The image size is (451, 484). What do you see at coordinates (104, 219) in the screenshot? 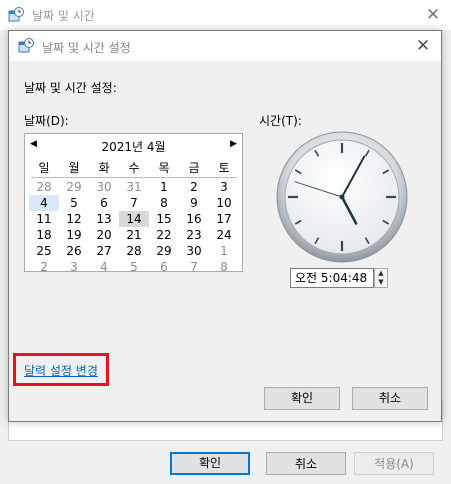
I see `calendar-day: 13` at bounding box center [104, 219].